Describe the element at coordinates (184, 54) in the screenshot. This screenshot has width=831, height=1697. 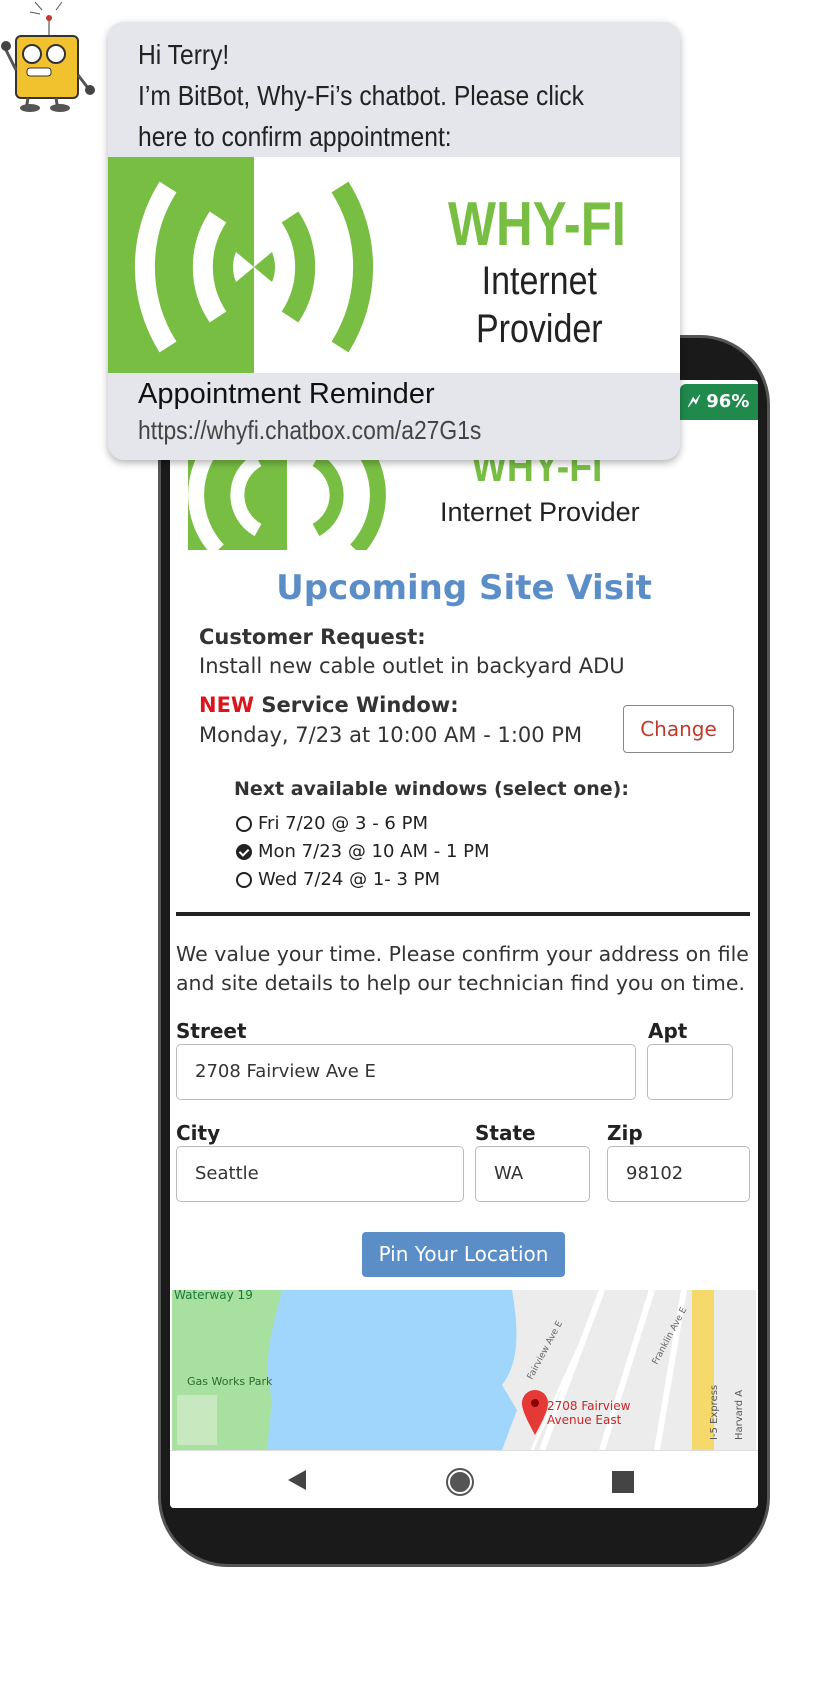
I see `chat-greeting: Hi Terry!` at that location.